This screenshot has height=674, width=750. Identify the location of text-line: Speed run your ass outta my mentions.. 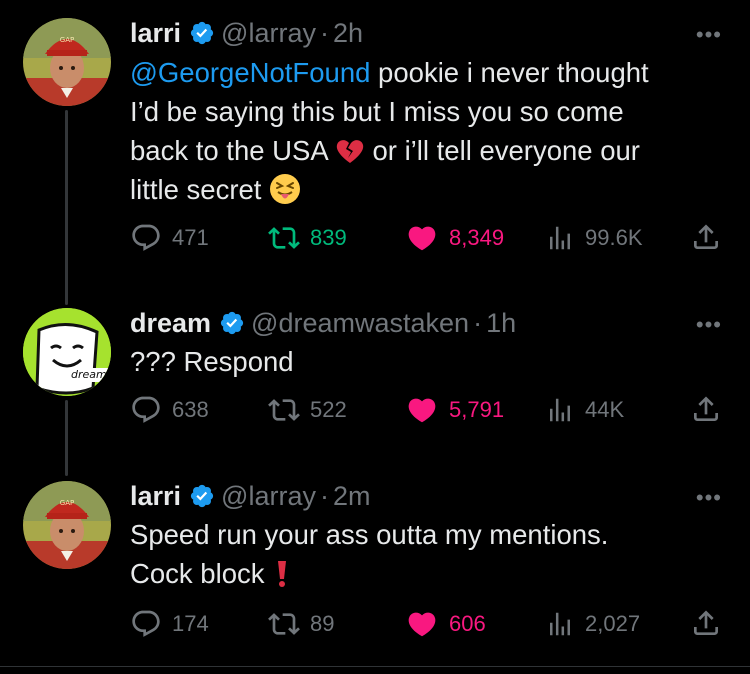
(369, 534).